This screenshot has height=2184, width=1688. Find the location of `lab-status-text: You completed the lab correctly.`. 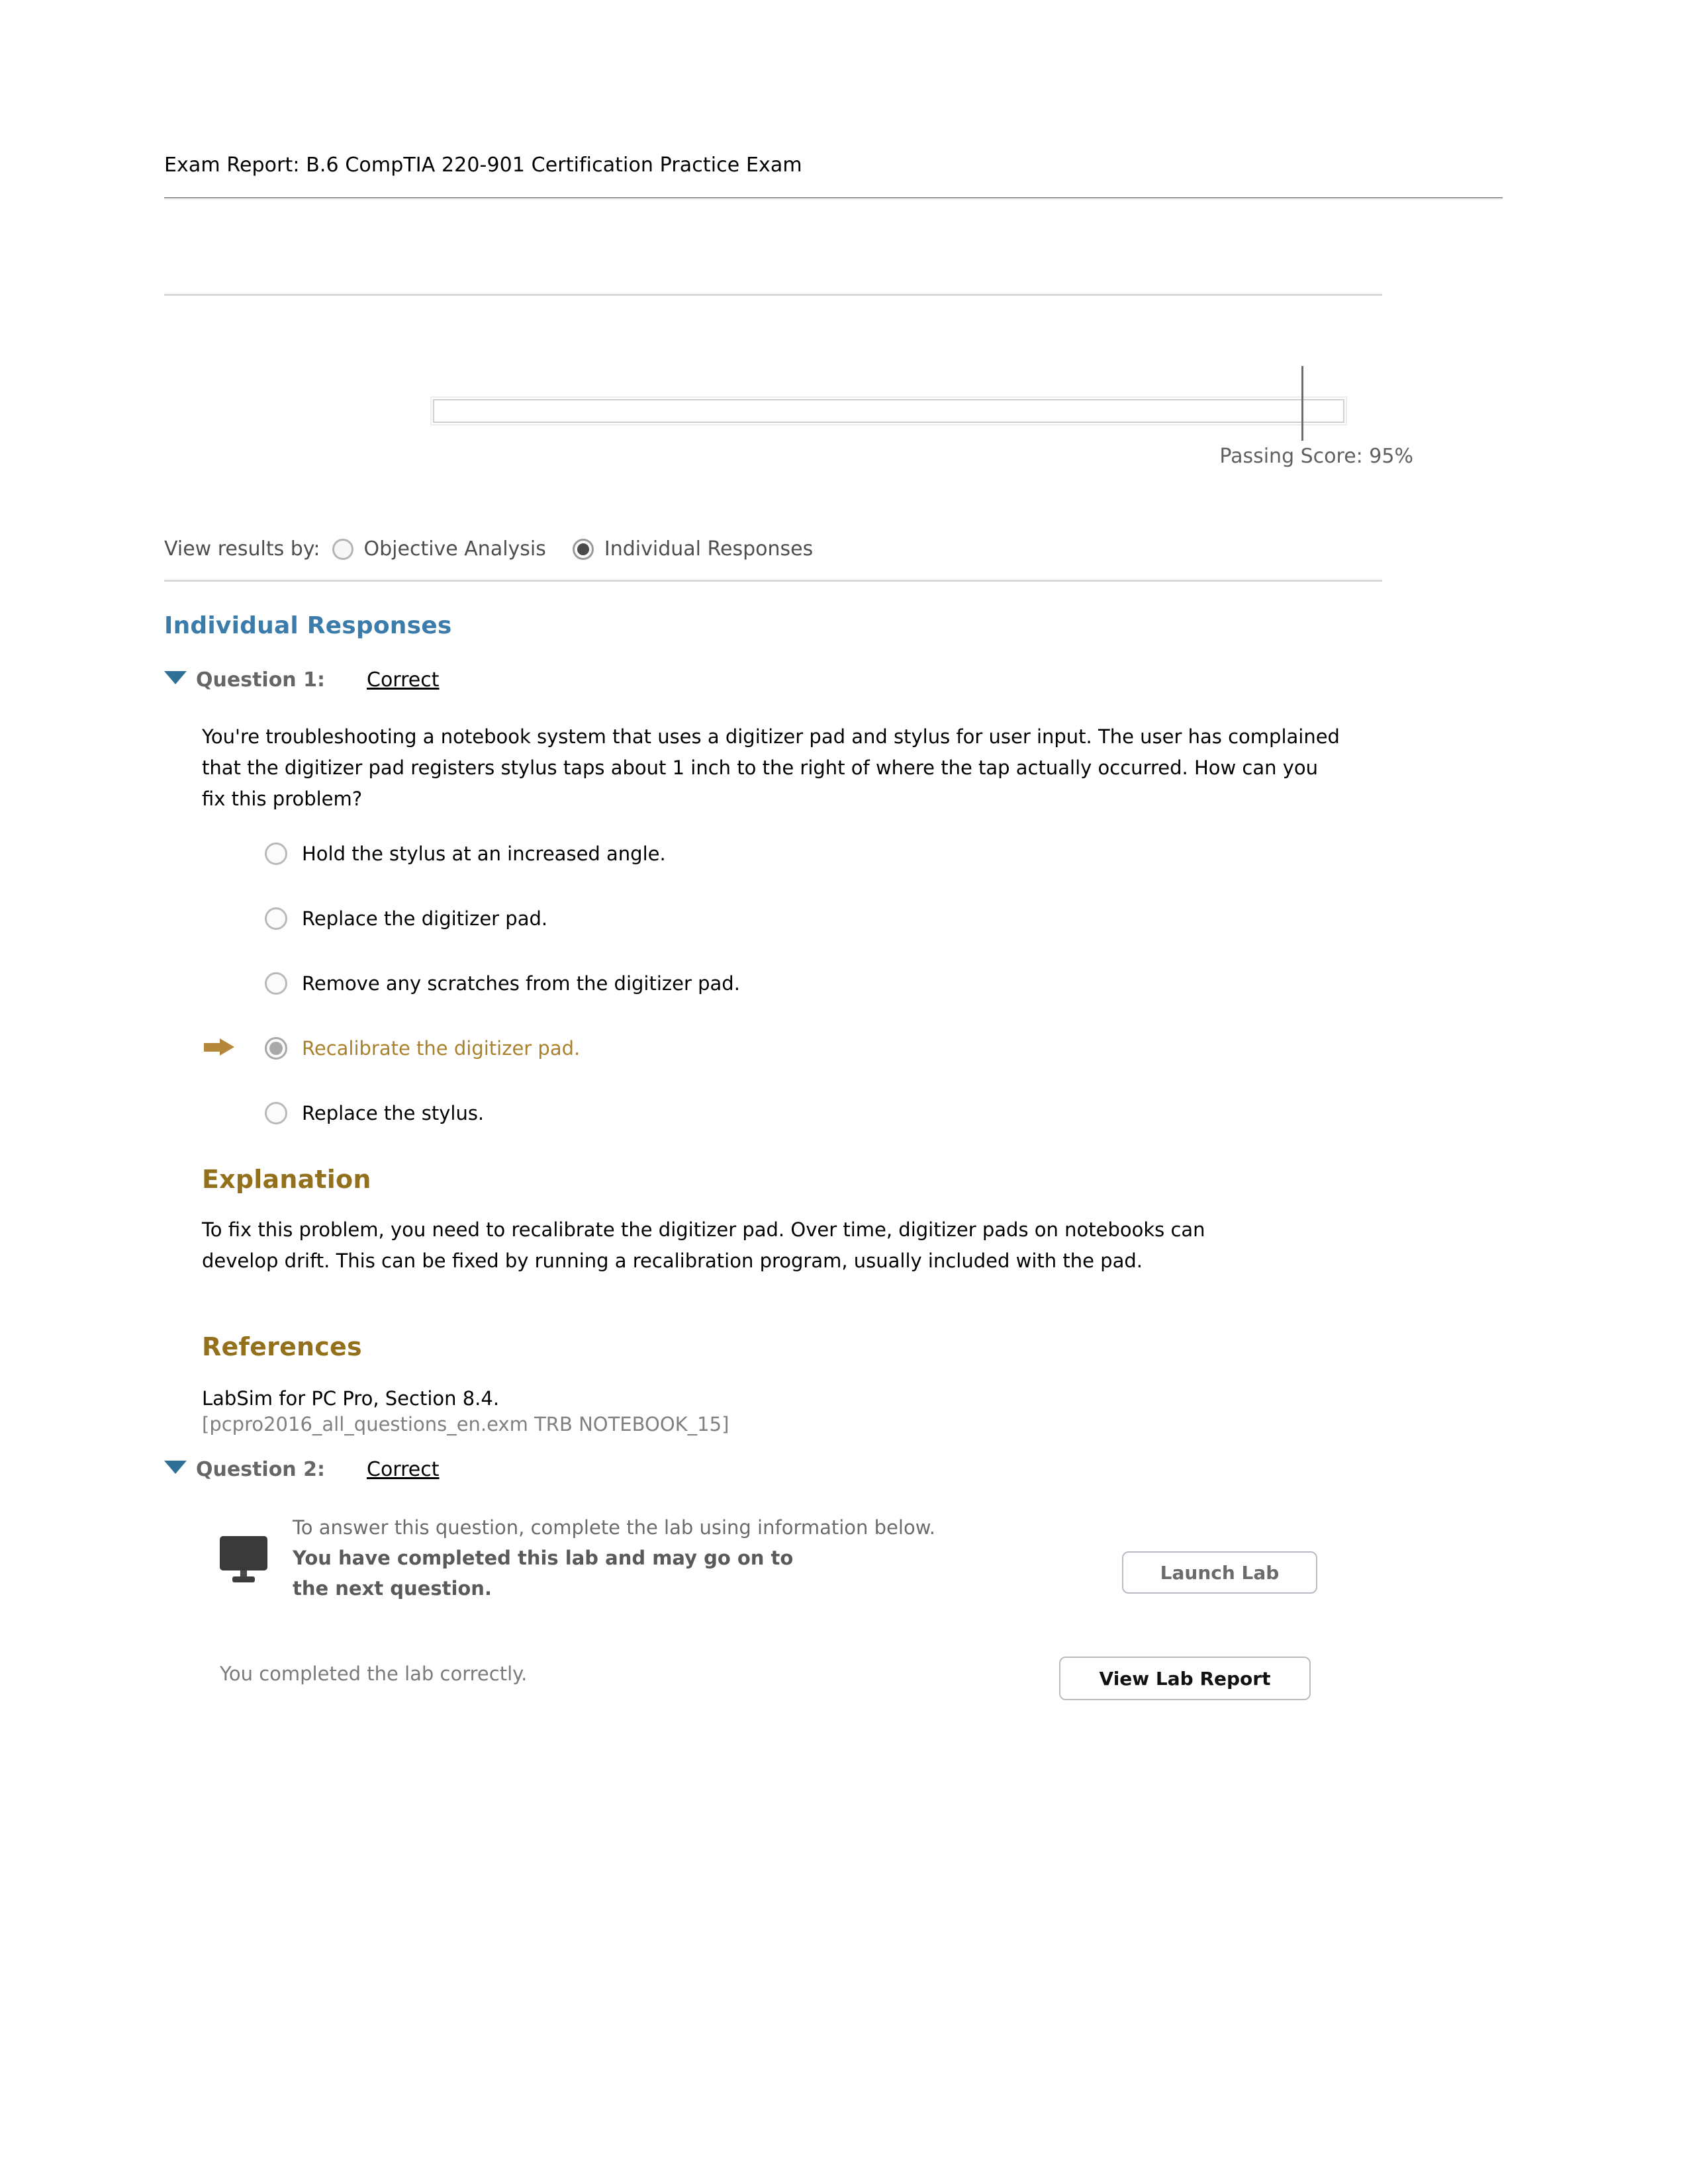

lab-status-text: You completed the lab correctly. is located at coordinates (374, 1673).